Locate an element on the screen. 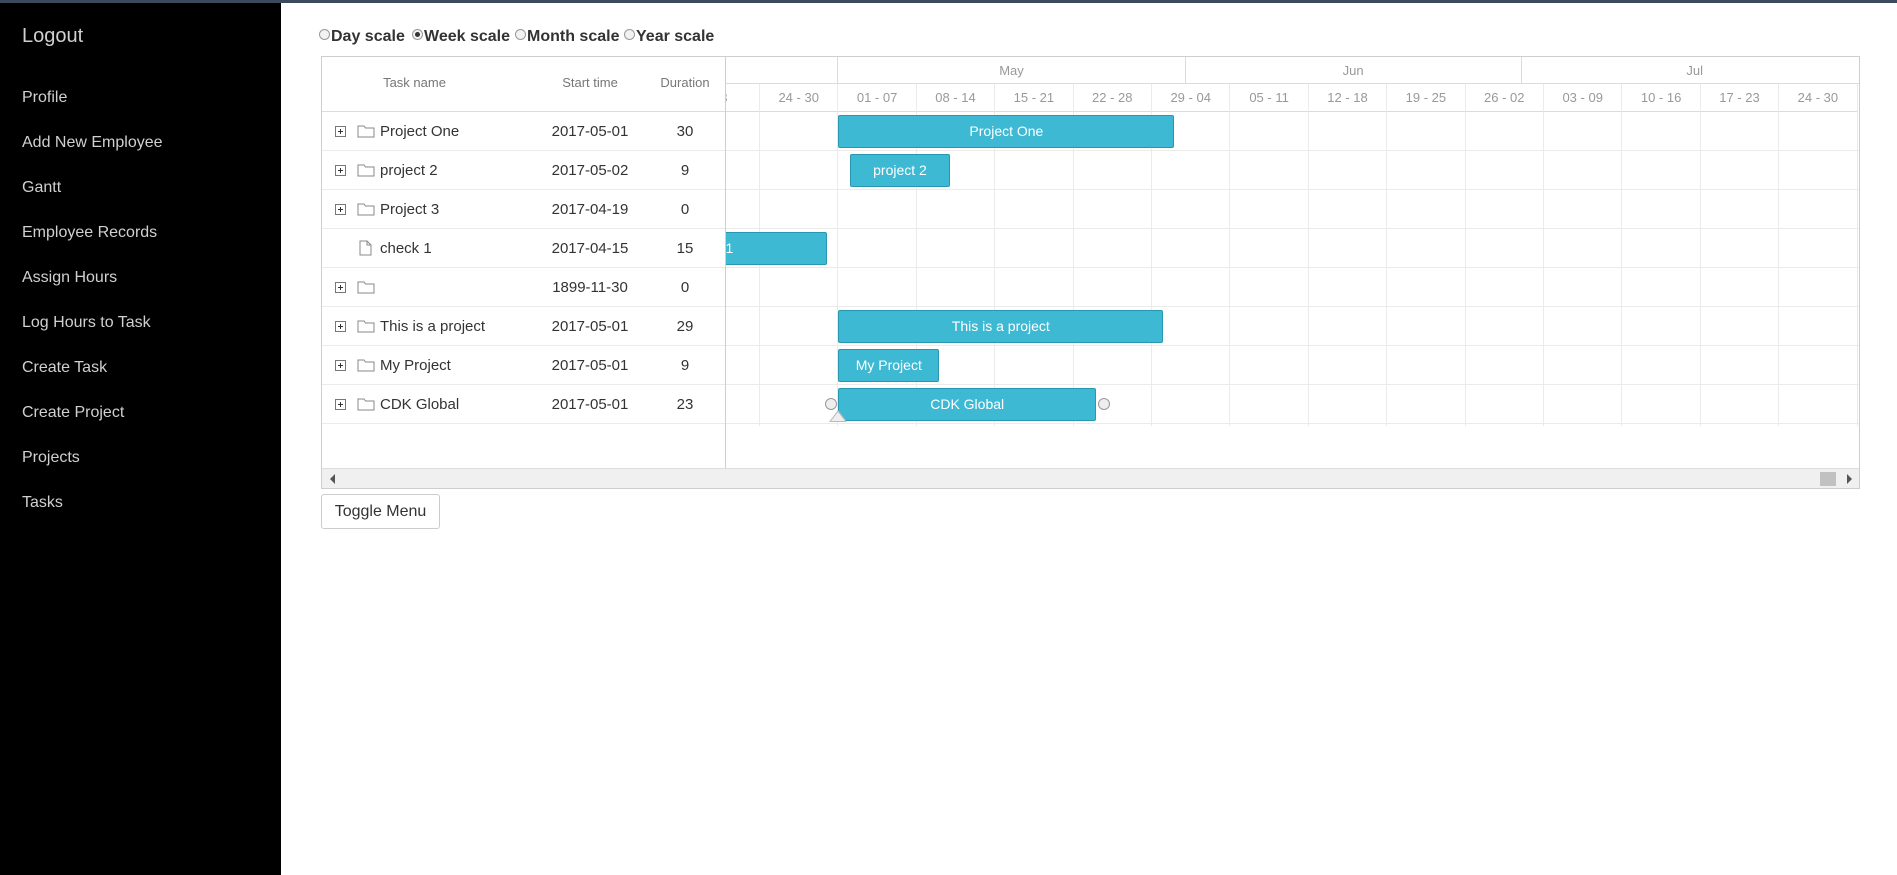  day-scale-radio is located at coordinates (324, 35).